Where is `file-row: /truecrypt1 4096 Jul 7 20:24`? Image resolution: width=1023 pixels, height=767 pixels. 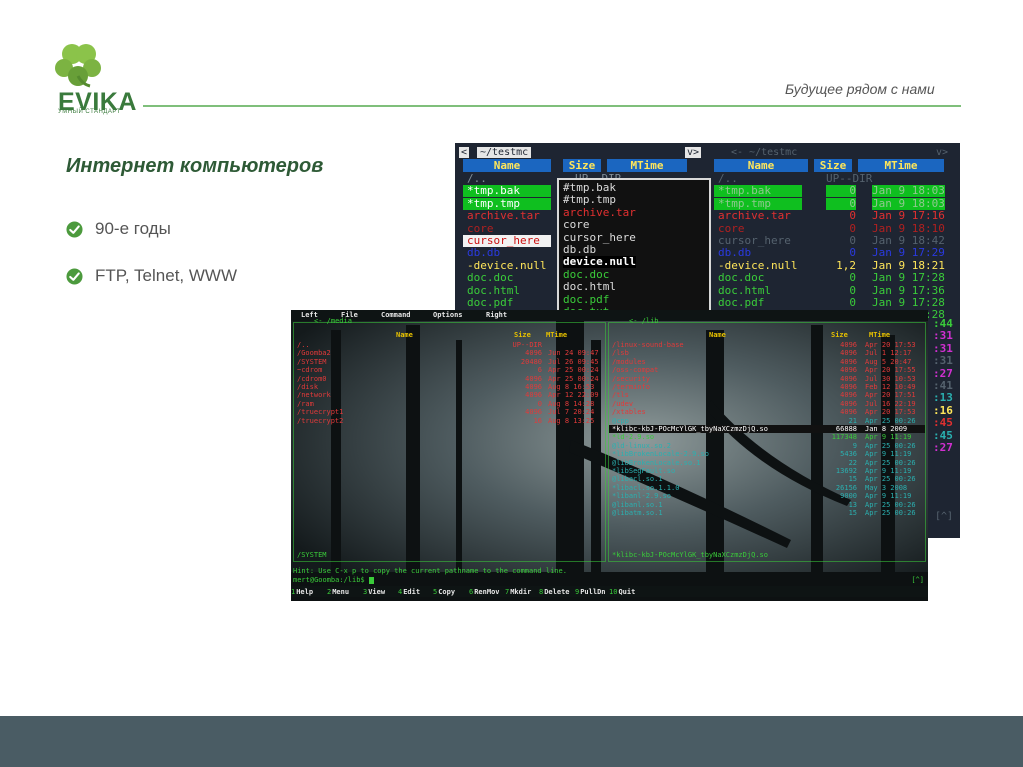 file-row: /truecrypt1 4096 Jul 7 20:24 is located at coordinates (449, 412).